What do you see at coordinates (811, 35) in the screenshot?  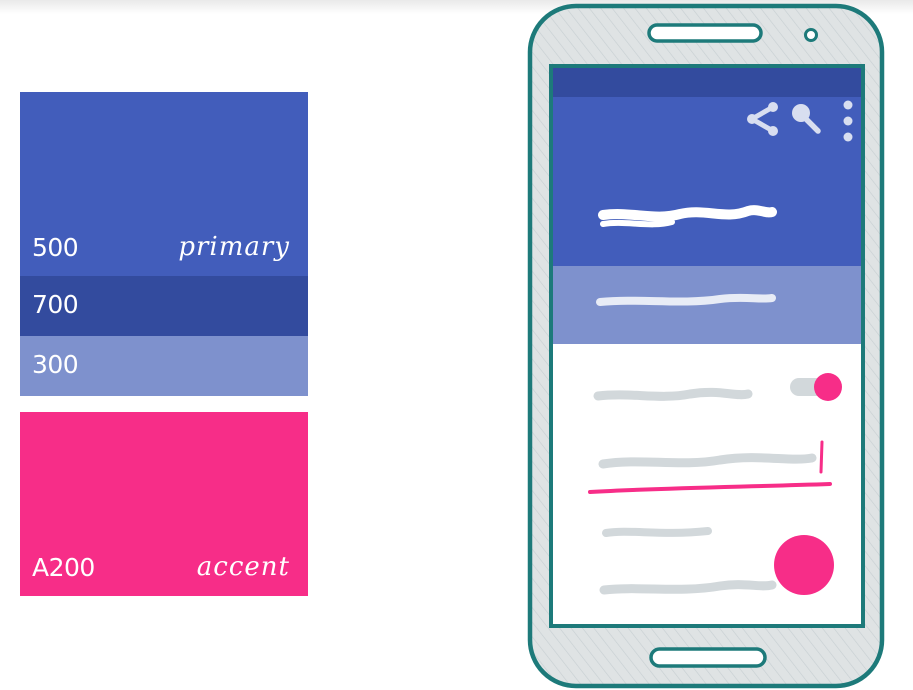 I see `phone-camera` at bounding box center [811, 35].